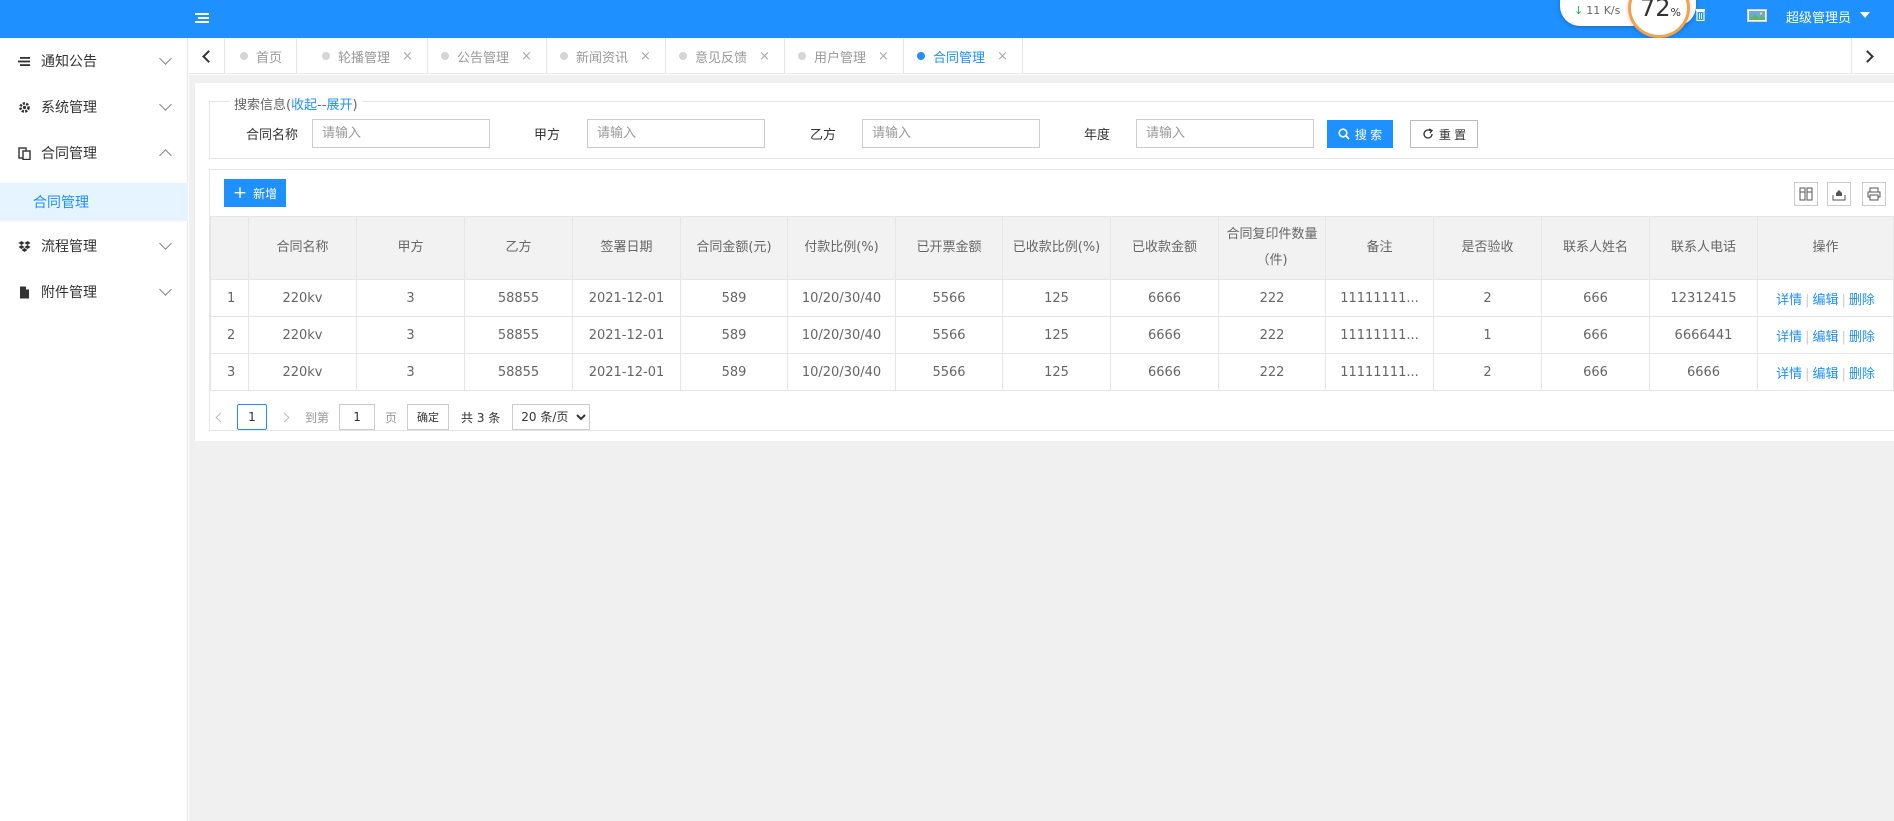 The height and width of the screenshot is (821, 1894). Describe the element at coordinates (401, 133) in the screenshot. I see `contract-name-input` at that location.